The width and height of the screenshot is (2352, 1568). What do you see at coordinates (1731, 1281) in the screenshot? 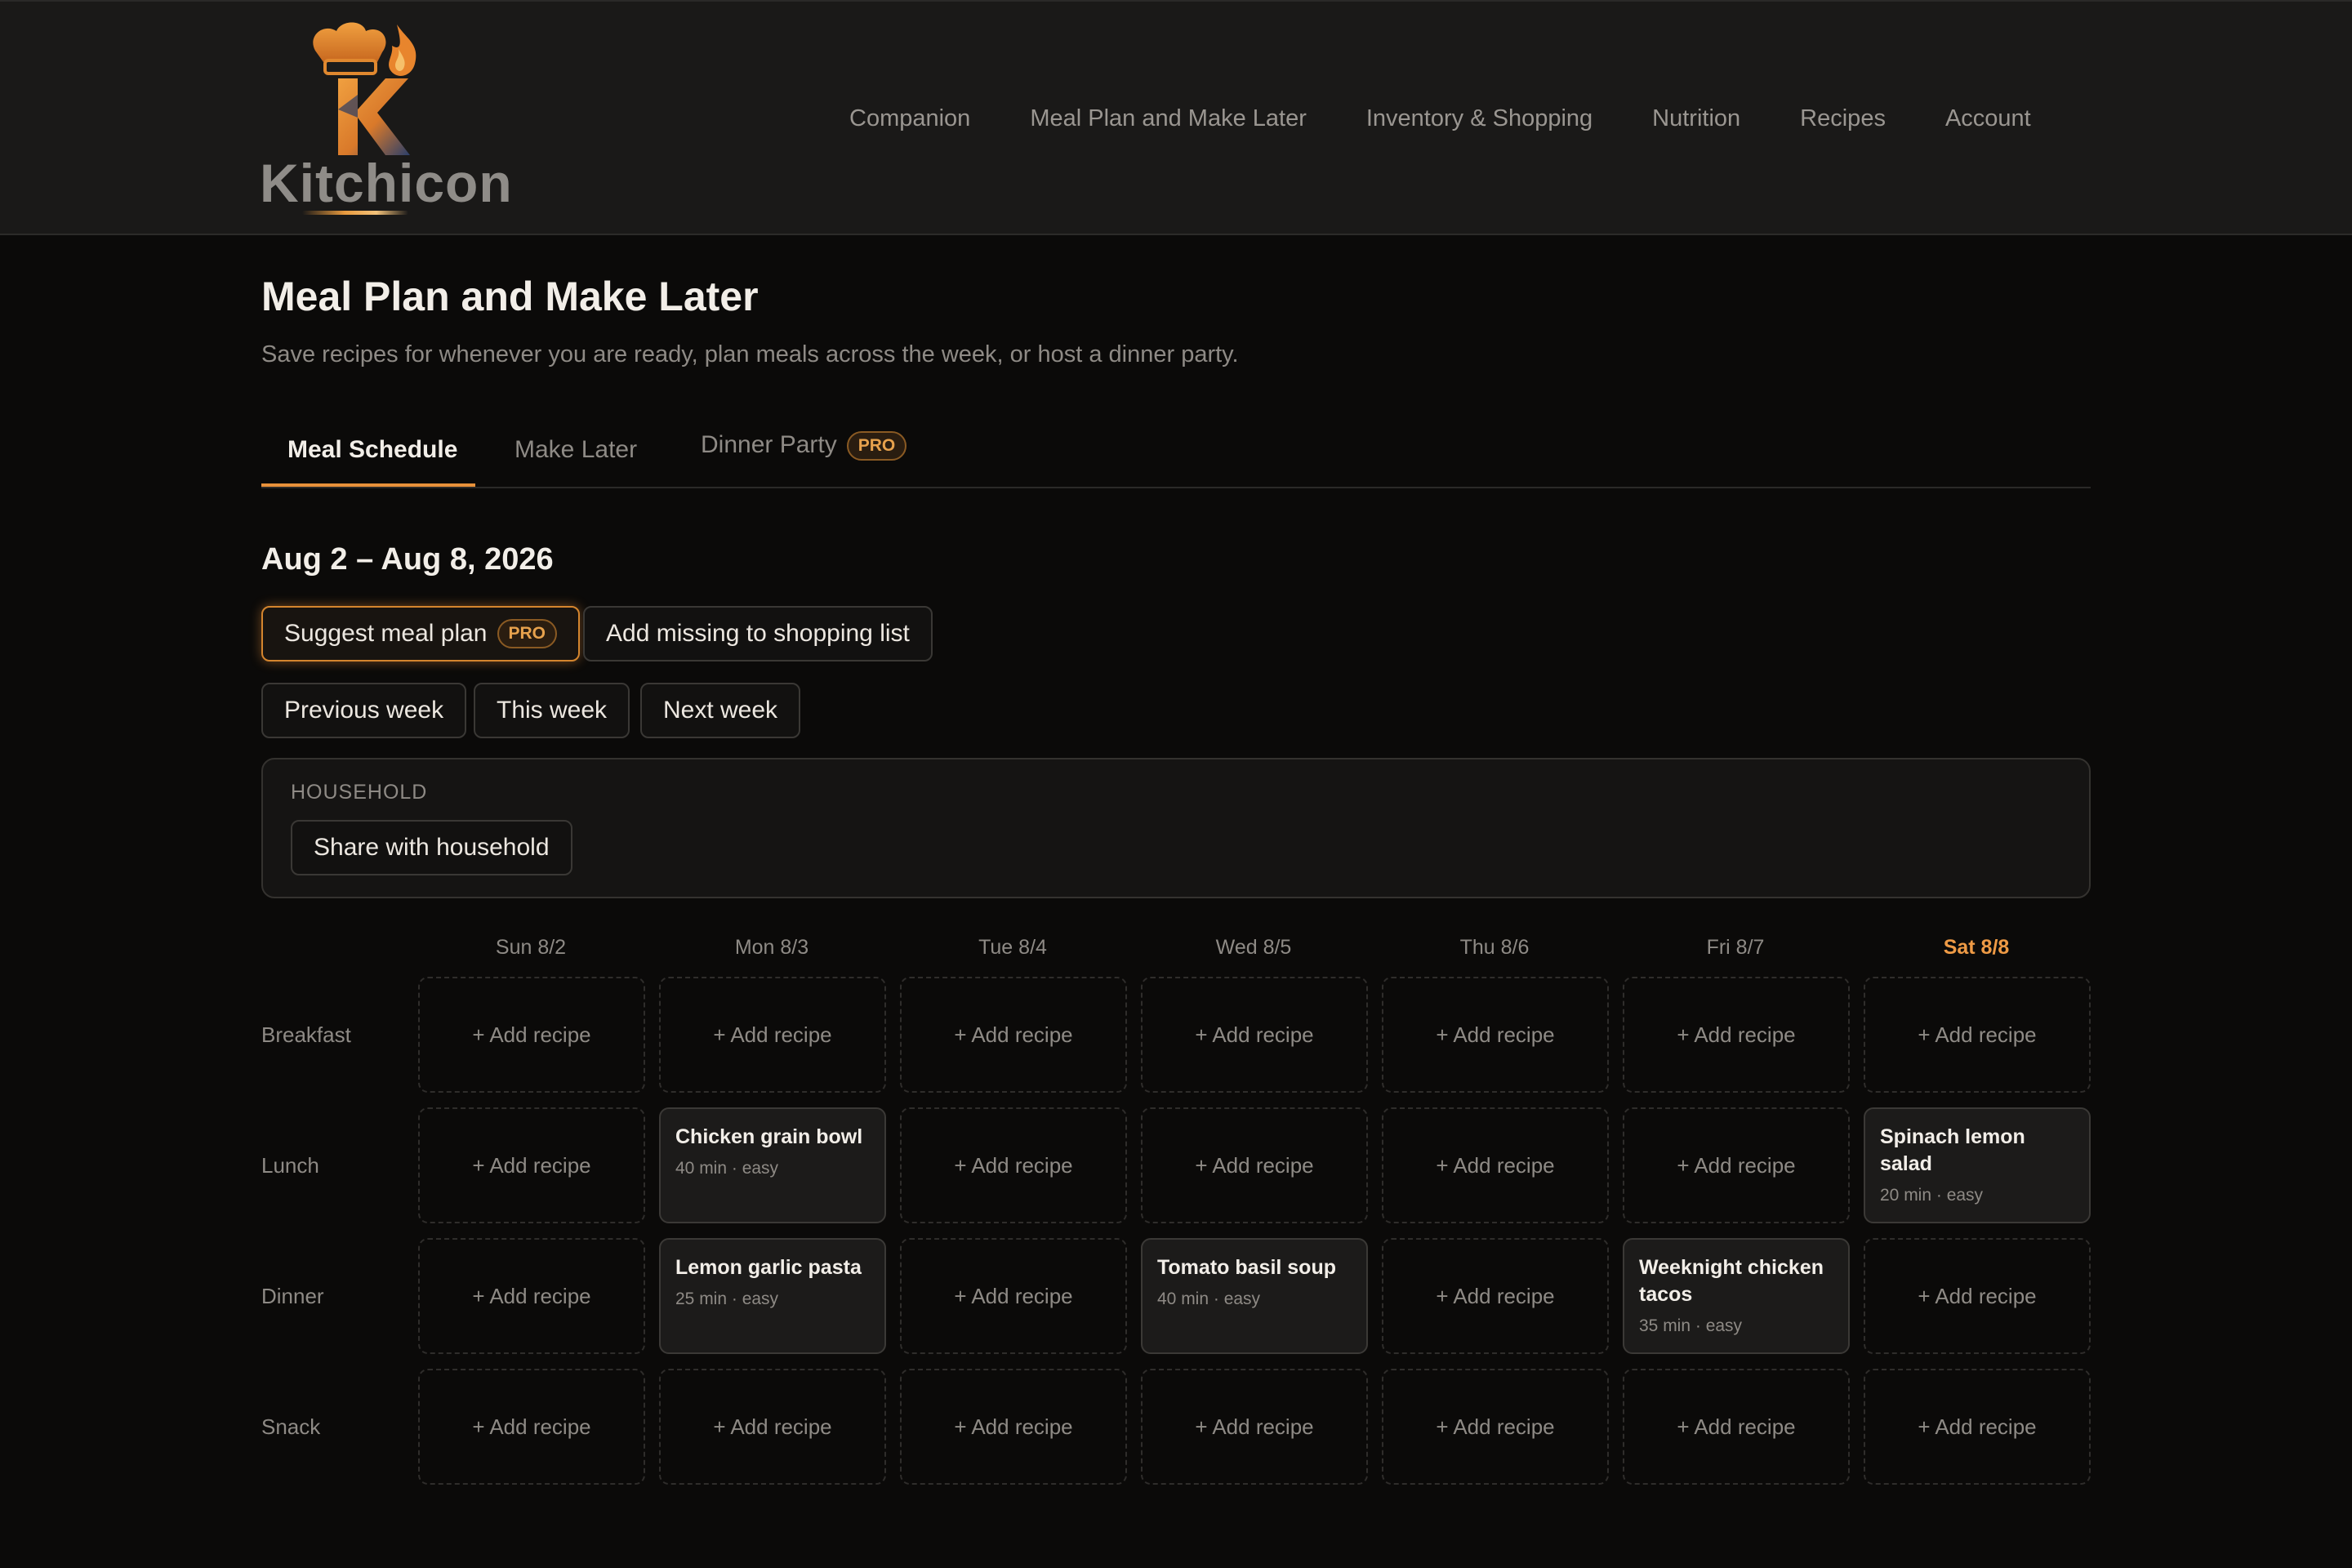
I see `meal-card-title: Weeknight chicken tacos` at bounding box center [1731, 1281].